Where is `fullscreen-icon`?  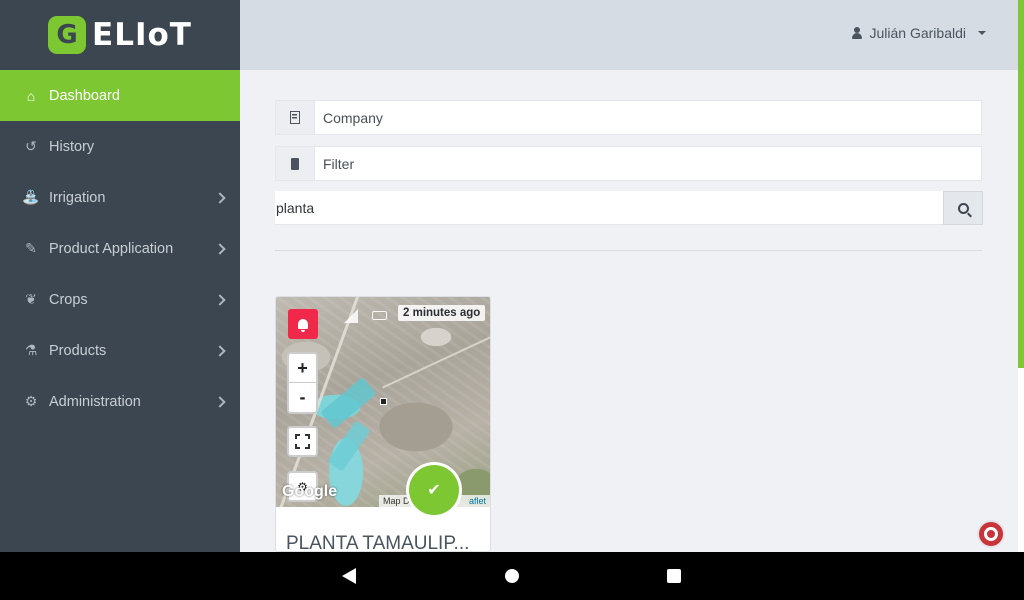
fullscreen-icon is located at coordinates (302, 441).